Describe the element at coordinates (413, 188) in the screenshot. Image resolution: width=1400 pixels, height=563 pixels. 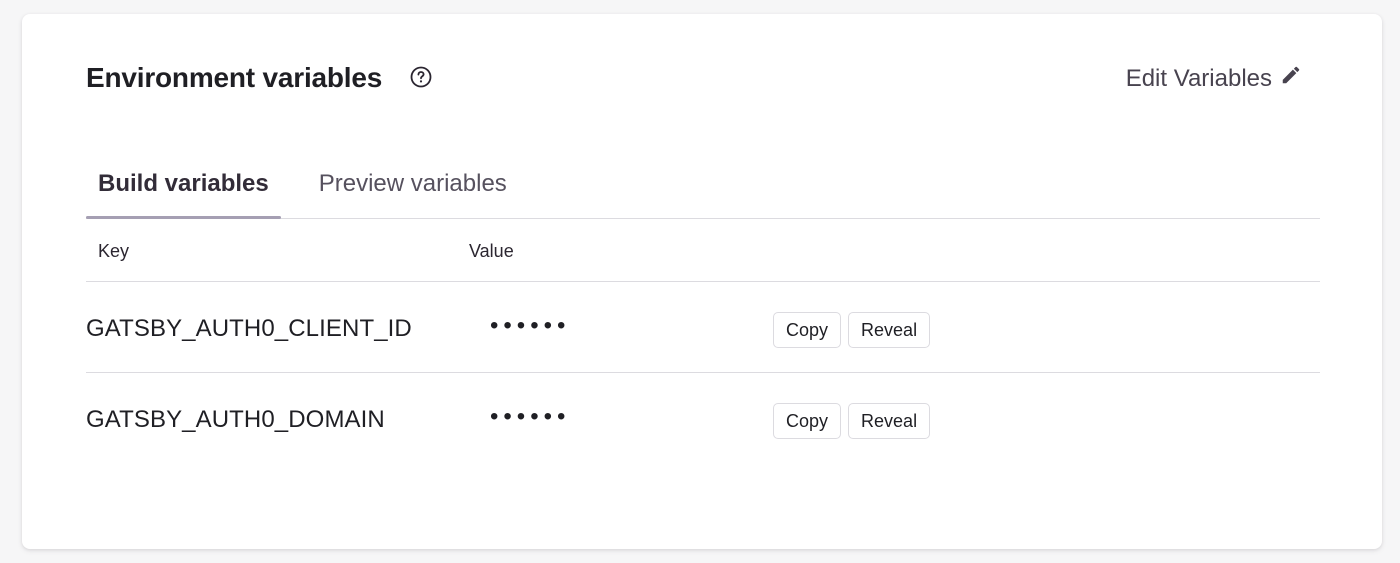
I see `tab-preview-variables: Preview variables` at that location.